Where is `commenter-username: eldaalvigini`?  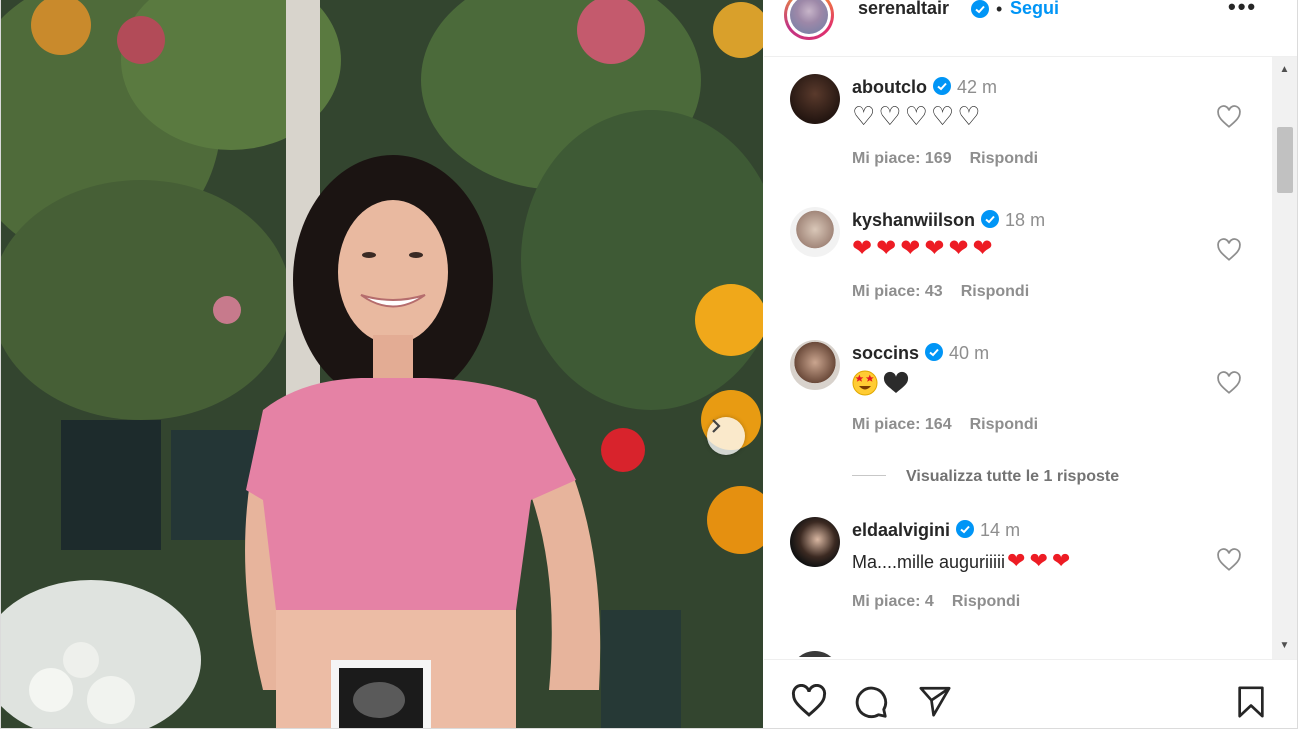
commenter-username: eldaalvigini is located at coordinates (901, 530).